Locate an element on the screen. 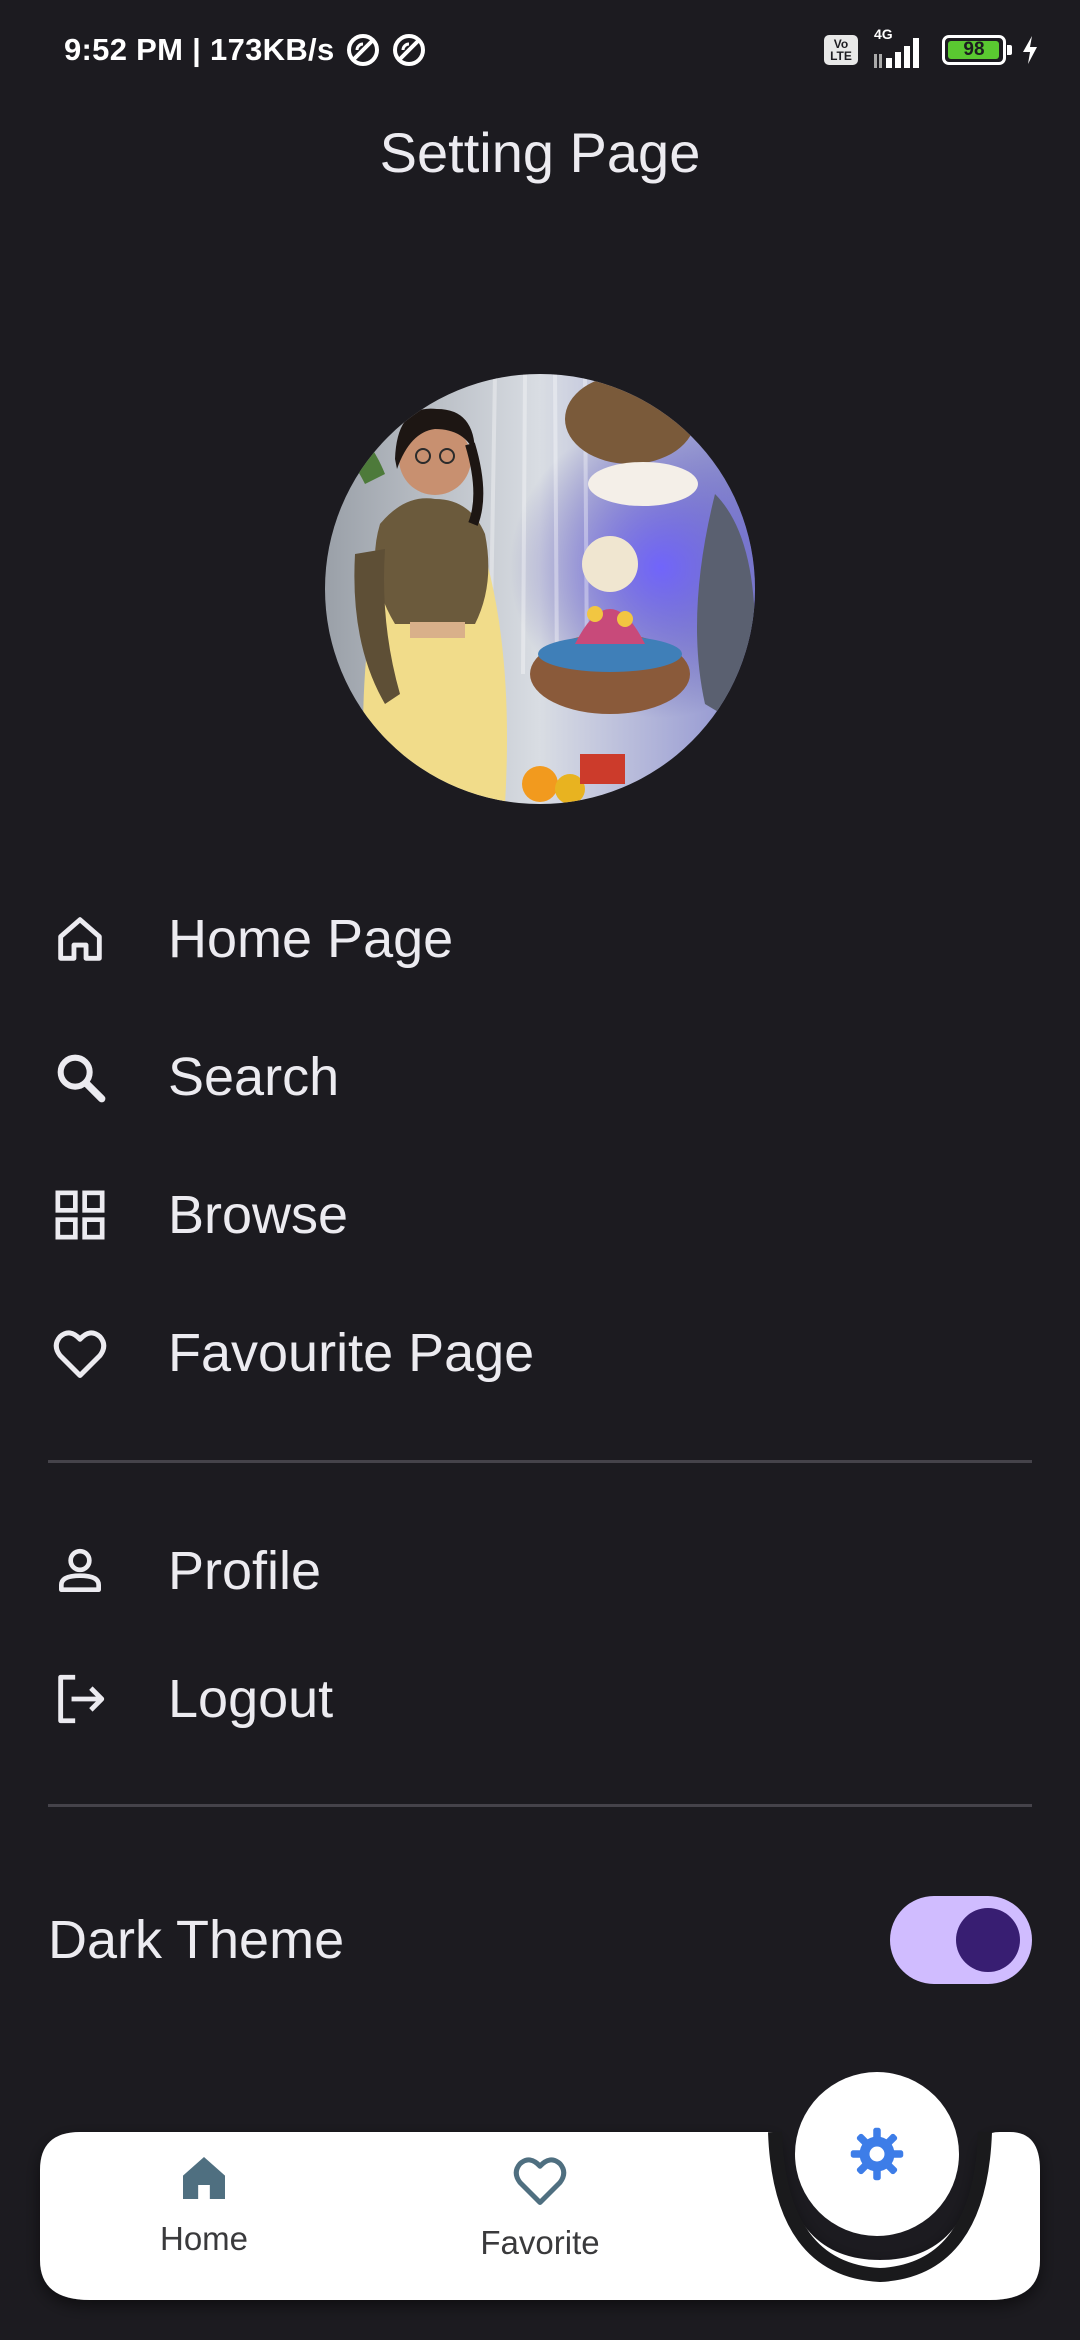  gear-icon is located at coordinates (877, 2154).